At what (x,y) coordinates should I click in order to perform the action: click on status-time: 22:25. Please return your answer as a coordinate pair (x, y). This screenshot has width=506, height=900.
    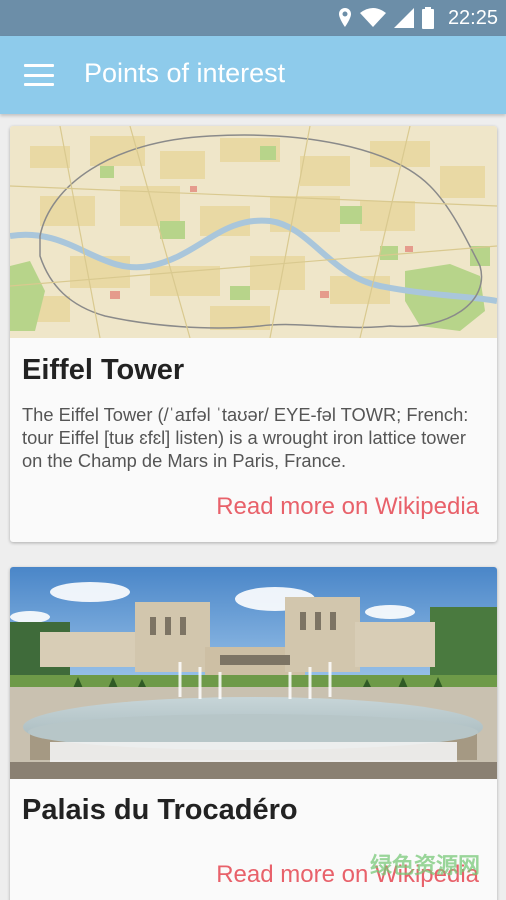
    Looking at the image, I should click on (472, 17).